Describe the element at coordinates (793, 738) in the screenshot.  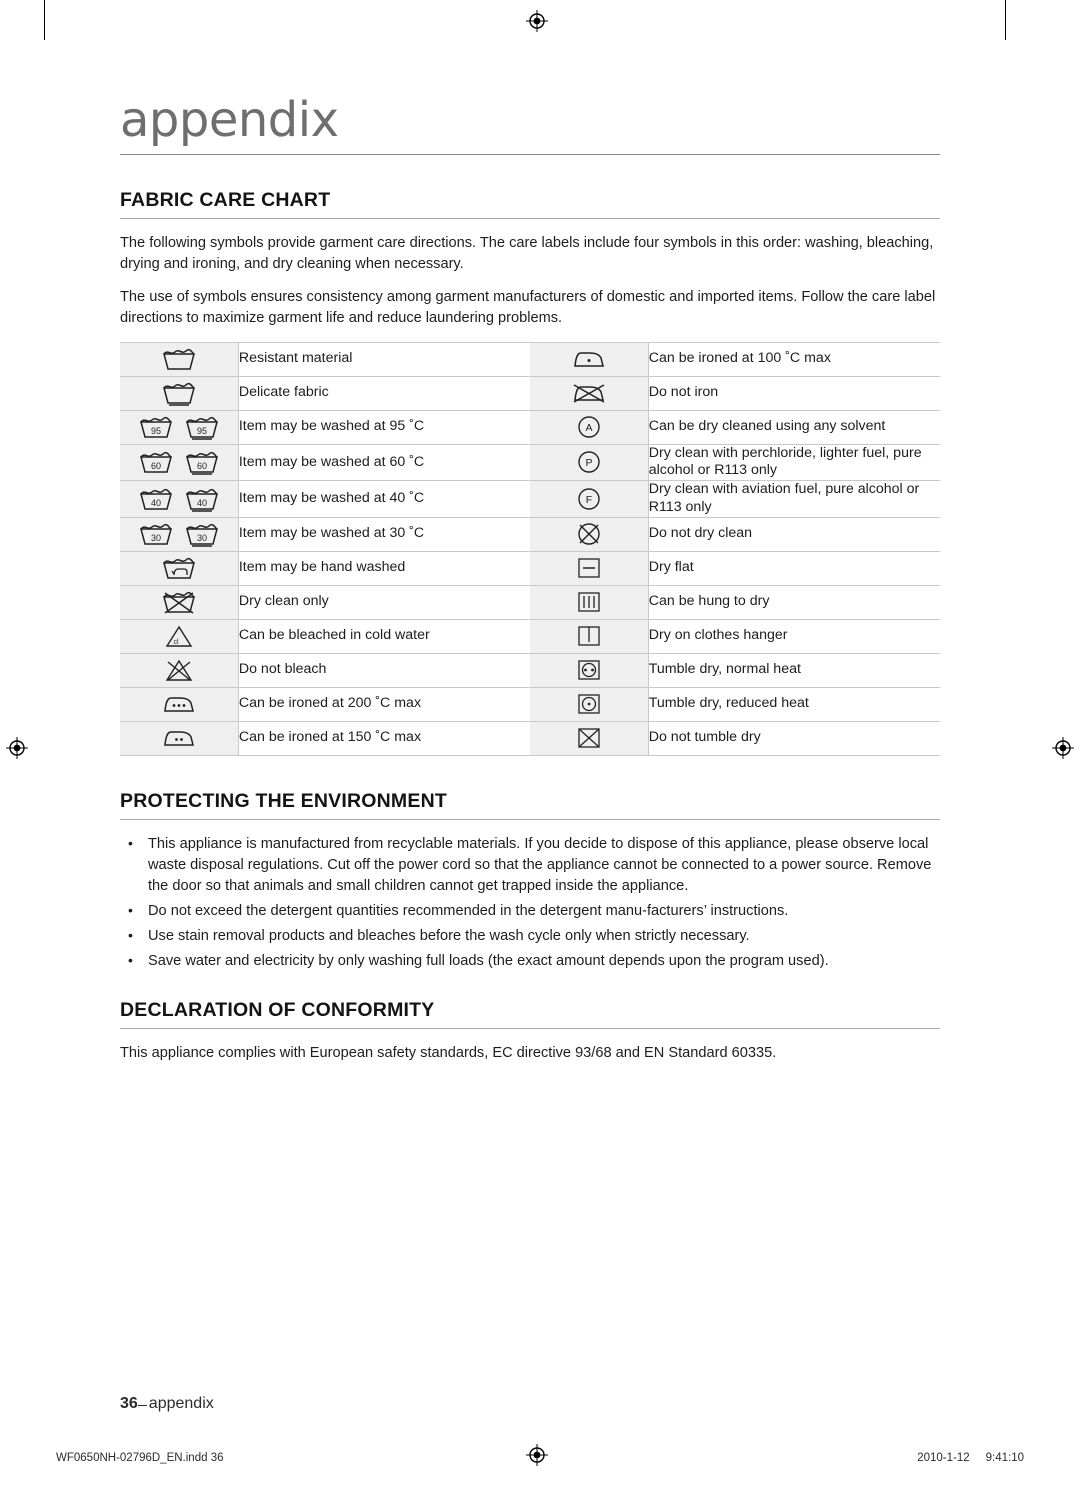
I see `description-cell: Do not tumble dry` at that location.